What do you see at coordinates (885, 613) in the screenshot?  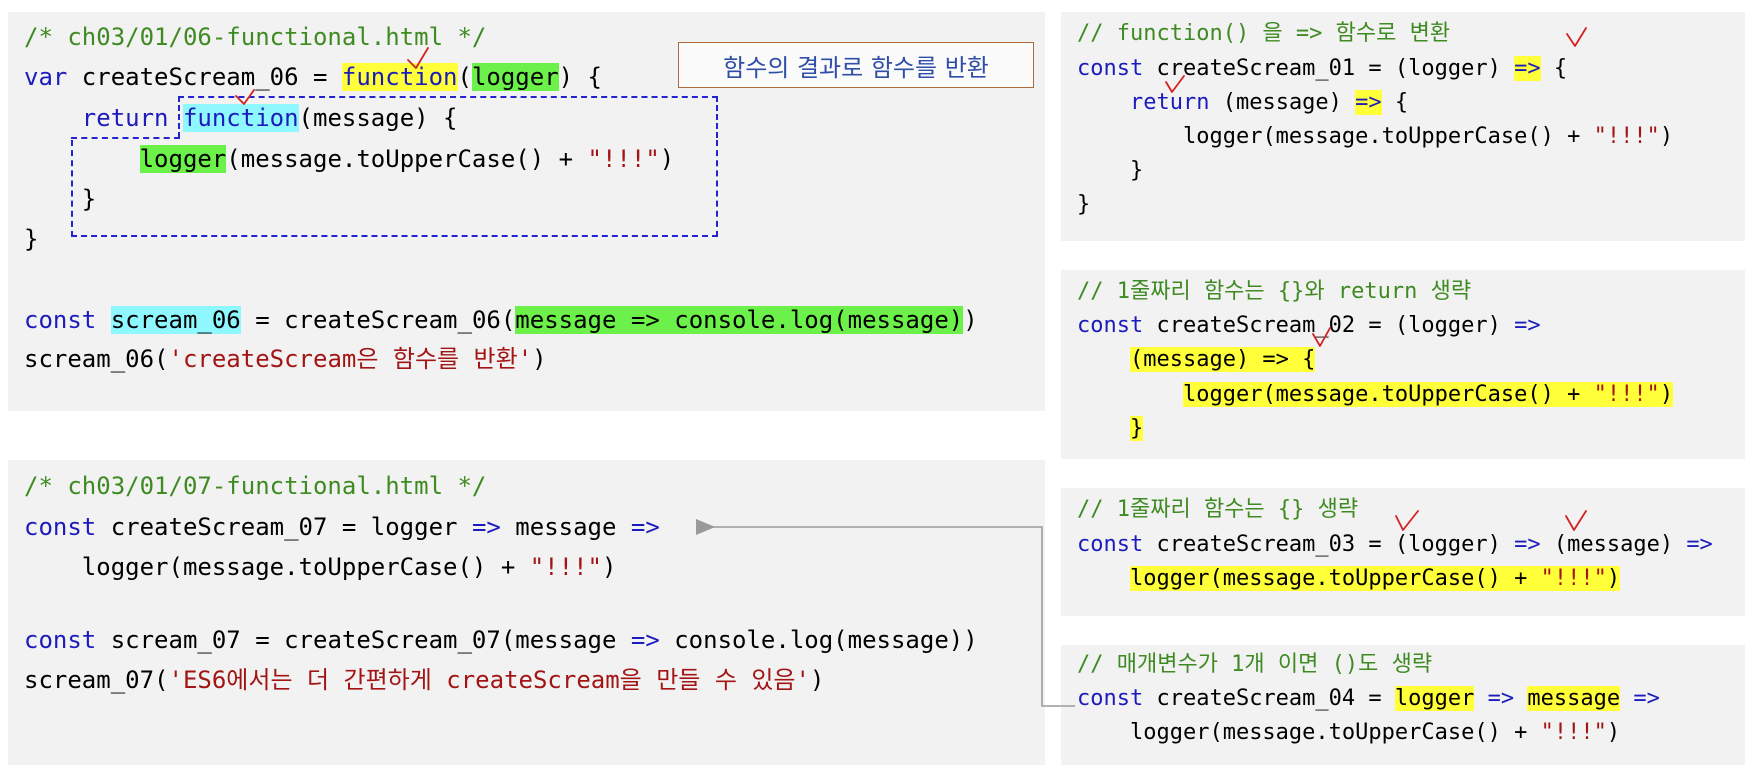 I see `arrow-connector-icon` at bounding box center [885, 613].